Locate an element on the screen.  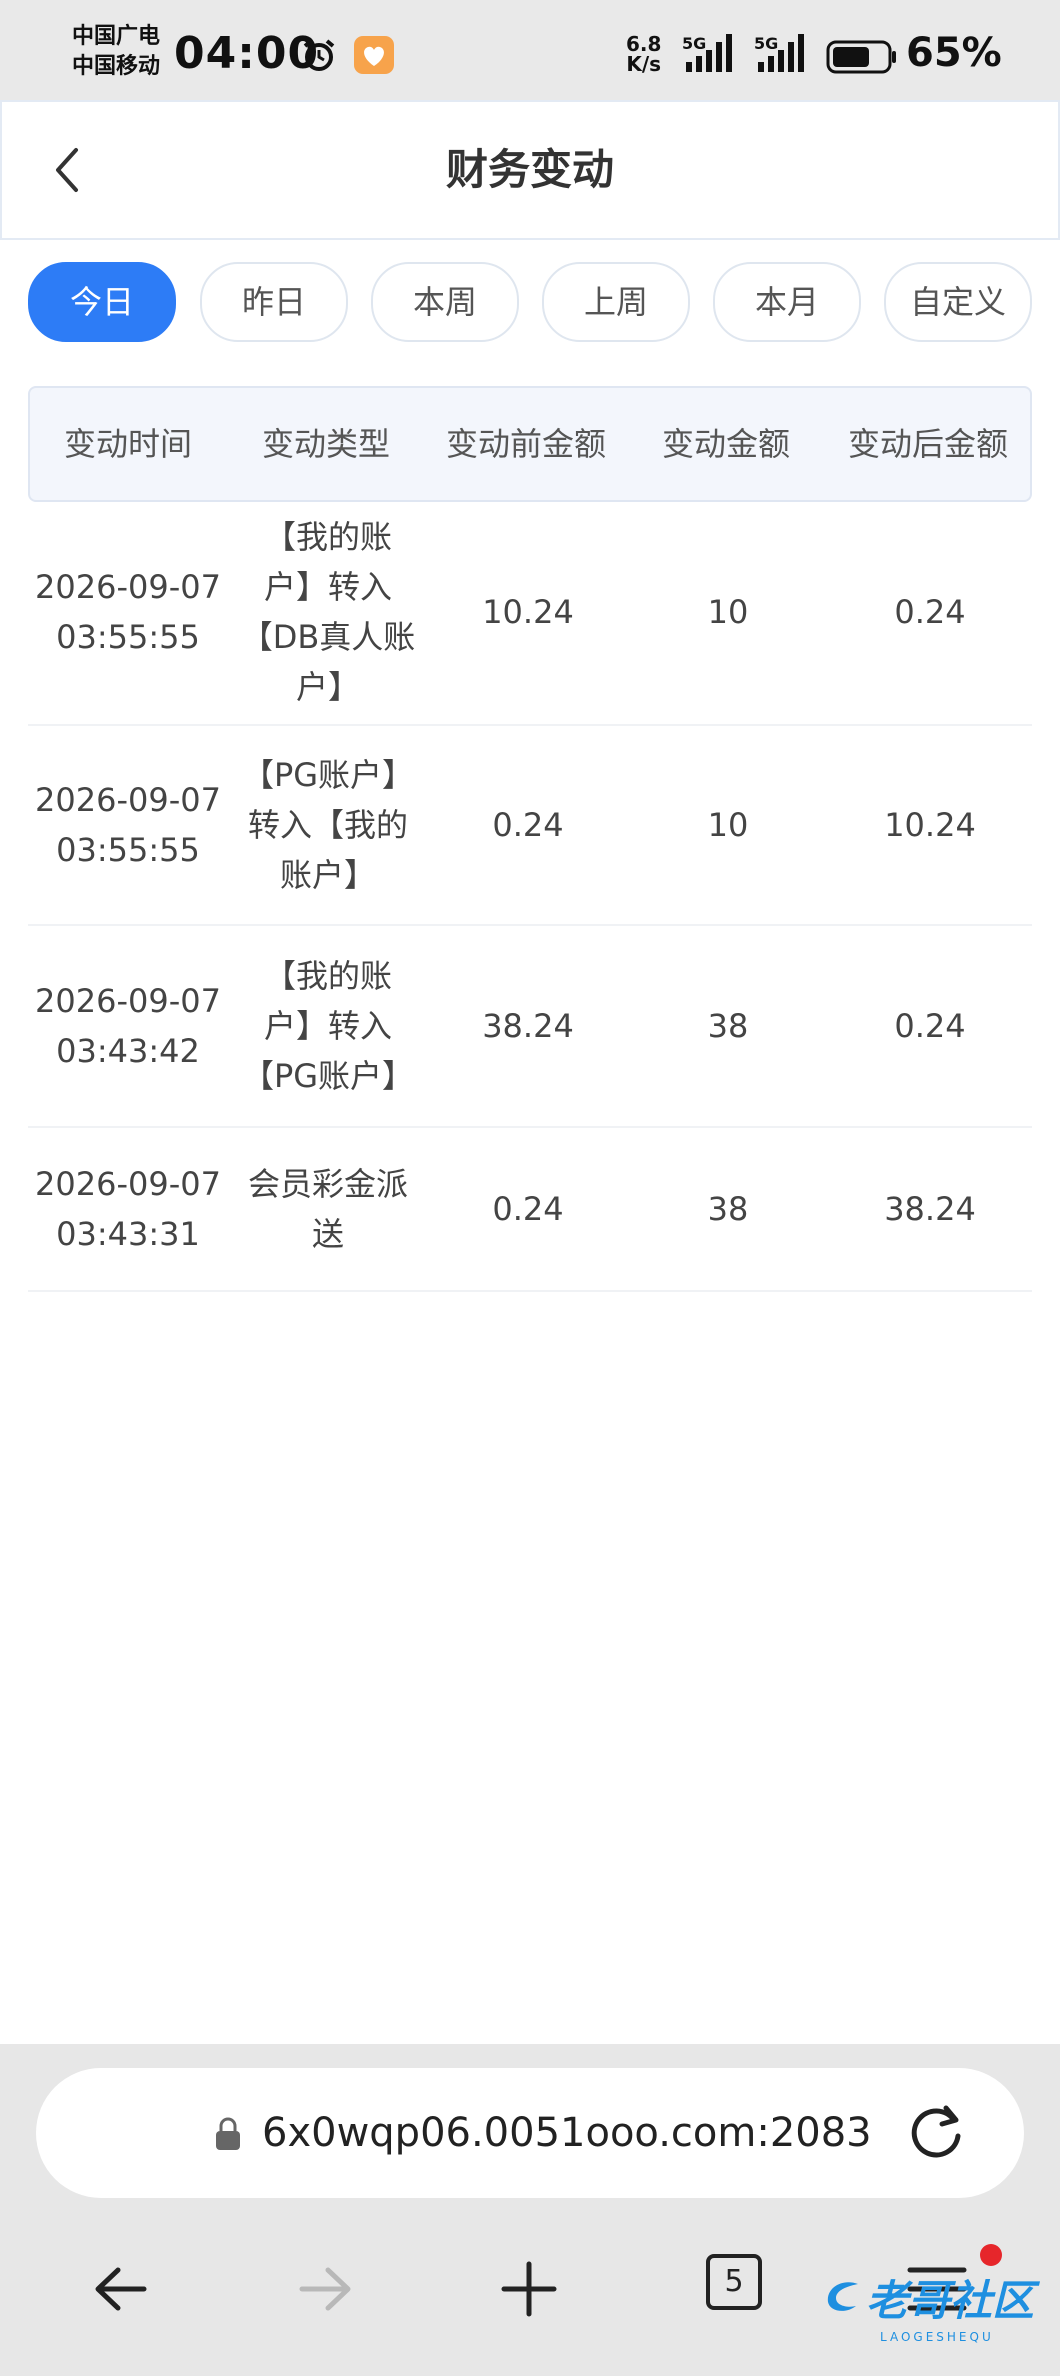
alarm-clock-icon is located at coordinates (319, 55).